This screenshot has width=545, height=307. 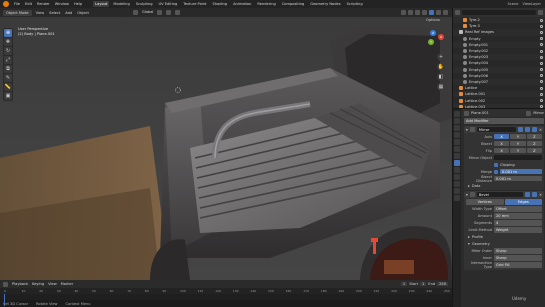 What do you see at coordinates (457, 12) in the screenshot?
I see `display-mode-icon` at bounding box center [457, 12].